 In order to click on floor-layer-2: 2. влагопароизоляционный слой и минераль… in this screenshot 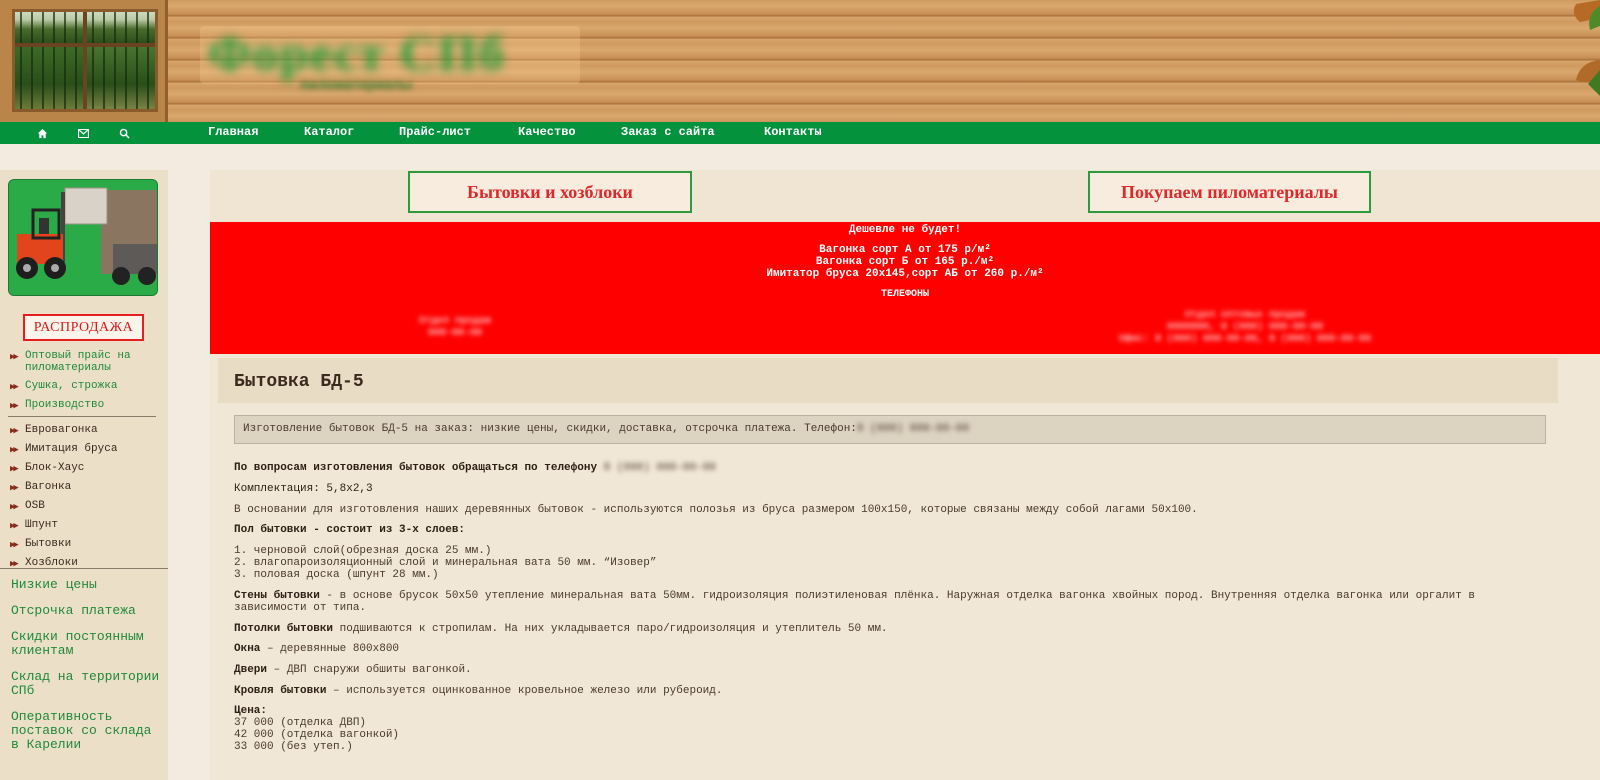, I will do `click(445, 563)`.